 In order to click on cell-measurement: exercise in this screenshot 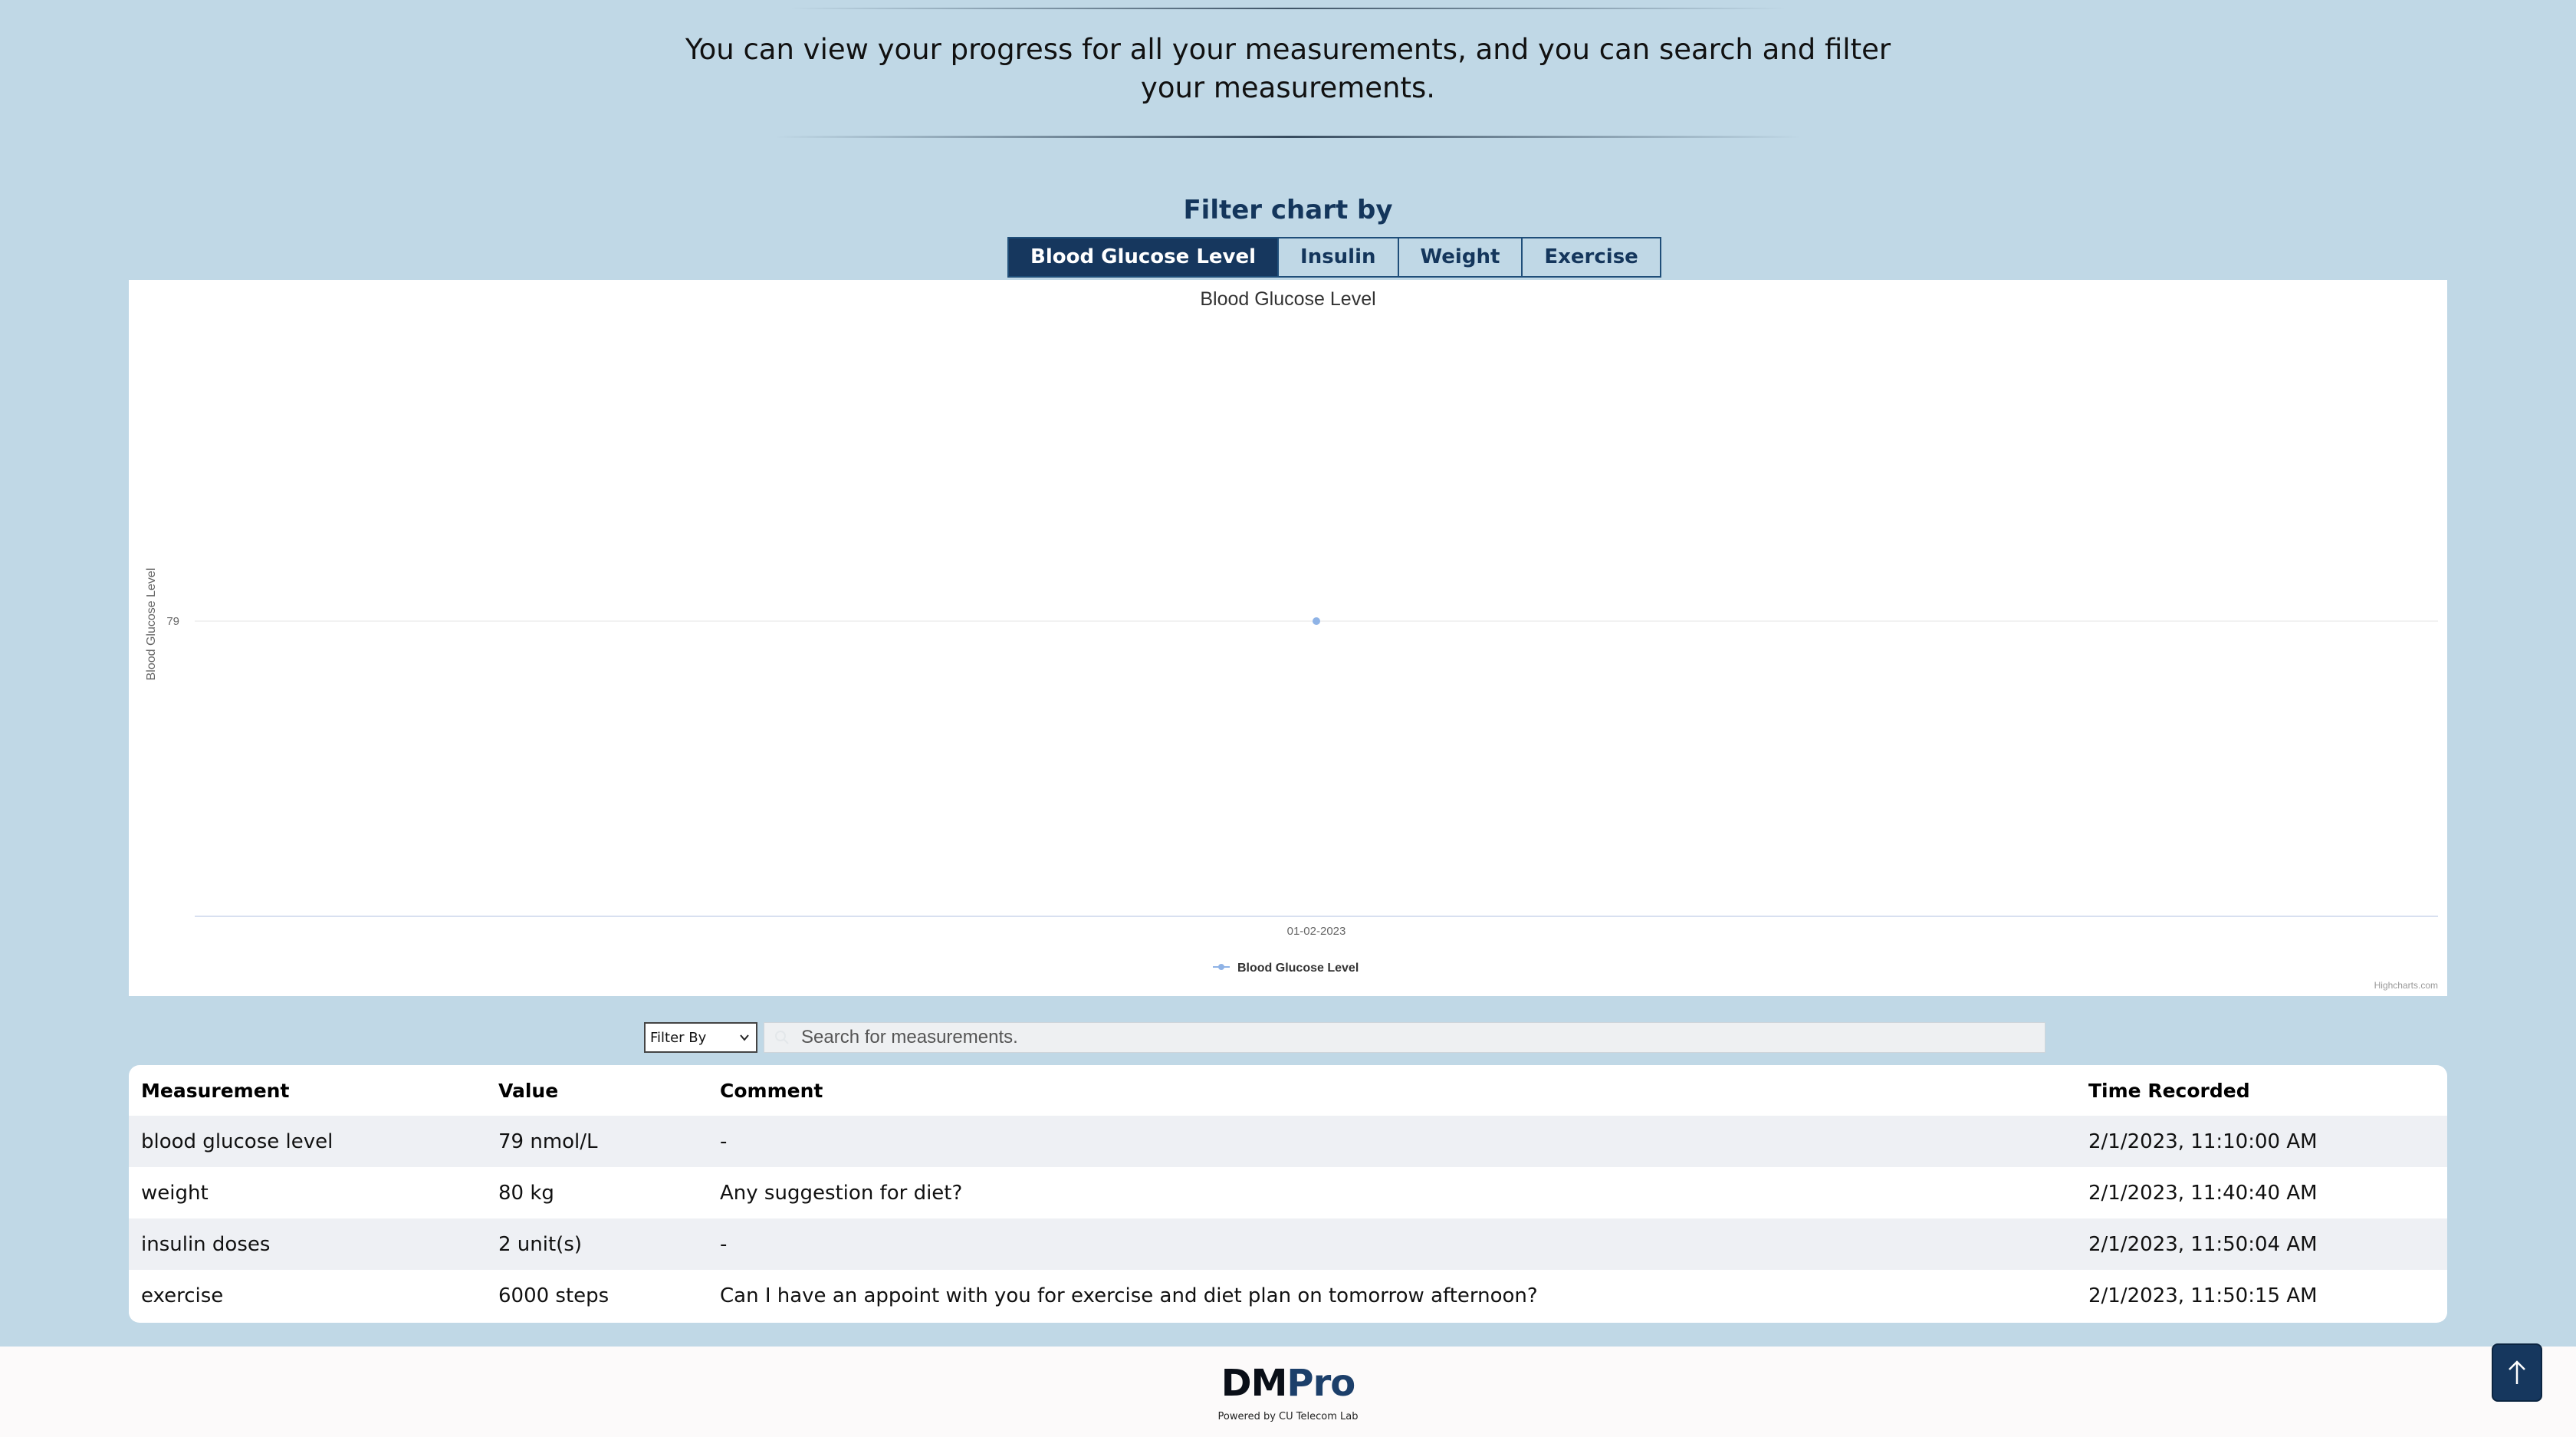, I will do `click(182, 1295)`.